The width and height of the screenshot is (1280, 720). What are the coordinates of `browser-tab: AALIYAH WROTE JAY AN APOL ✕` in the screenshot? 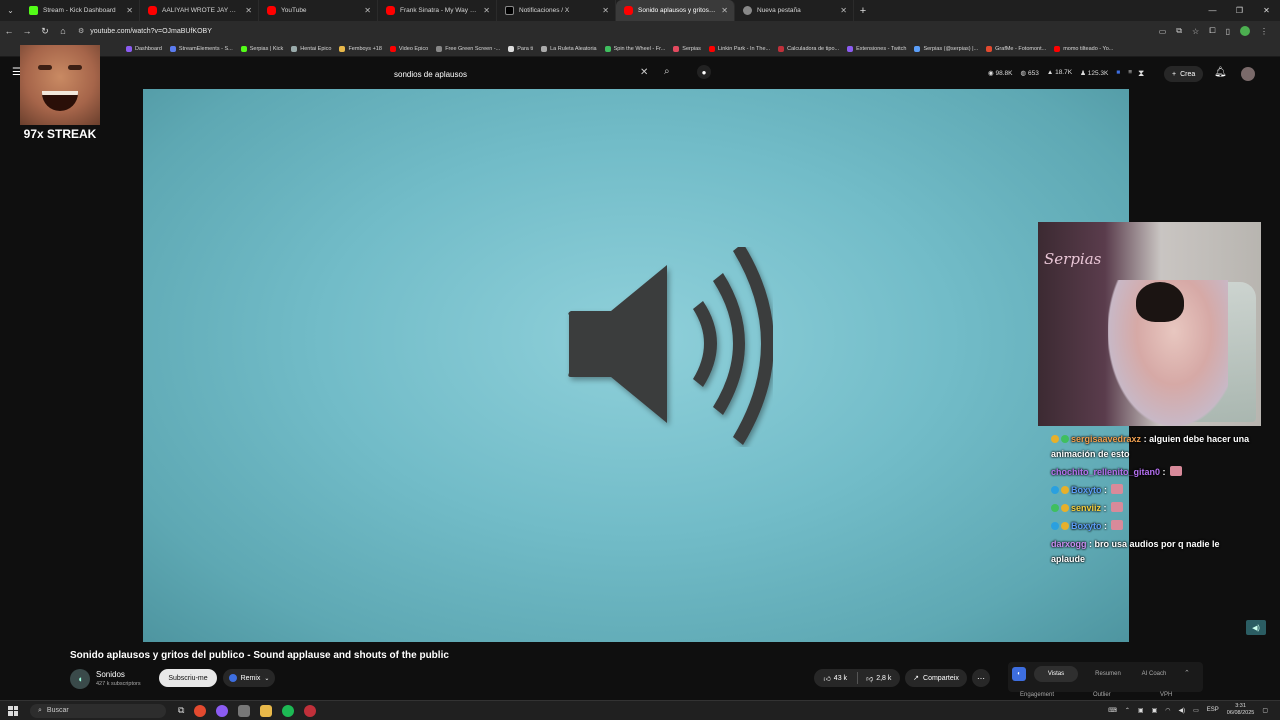 It's located at (199, 10).